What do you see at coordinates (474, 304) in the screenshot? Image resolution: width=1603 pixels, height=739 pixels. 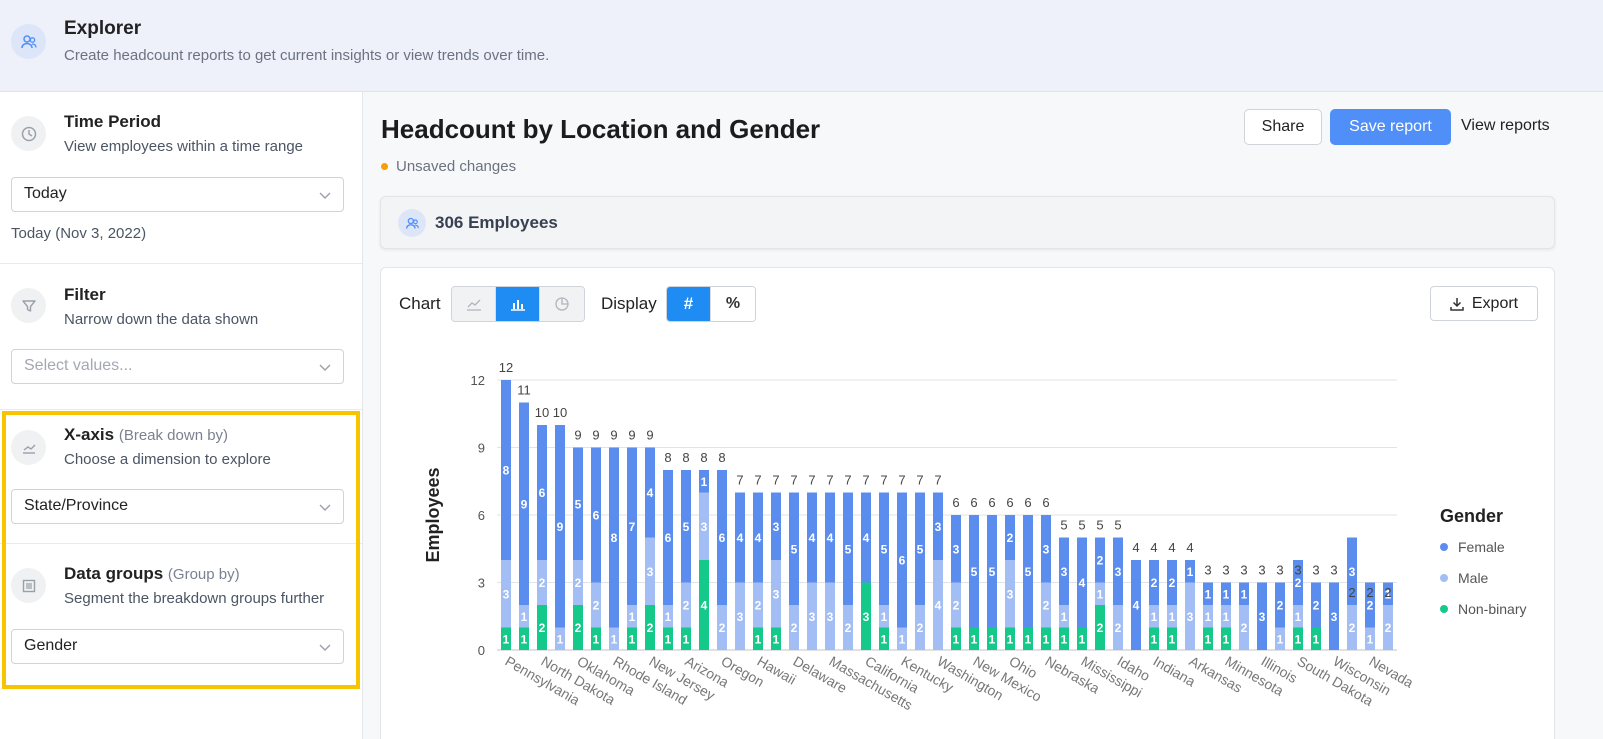 I see `line-chart-option` at bounding box center [474, 304].